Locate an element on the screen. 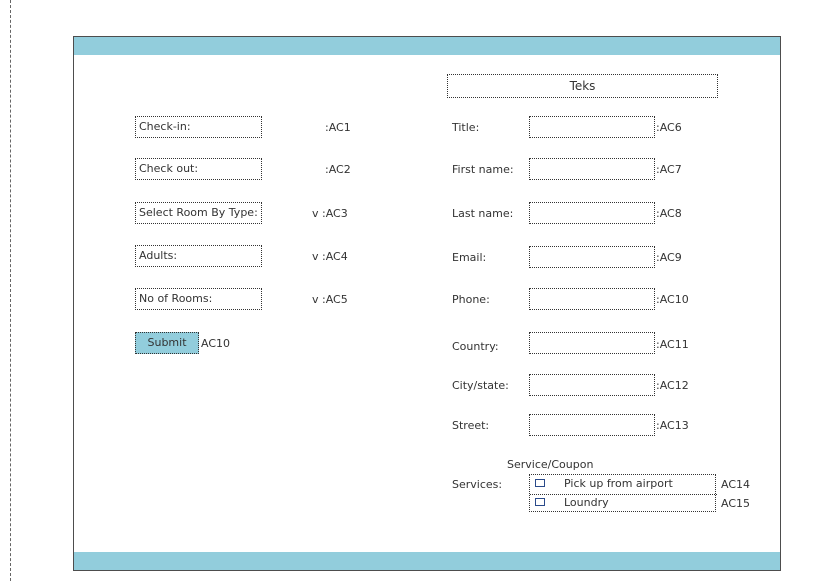  teks-box: Teks is located at coordinates (582, 86).